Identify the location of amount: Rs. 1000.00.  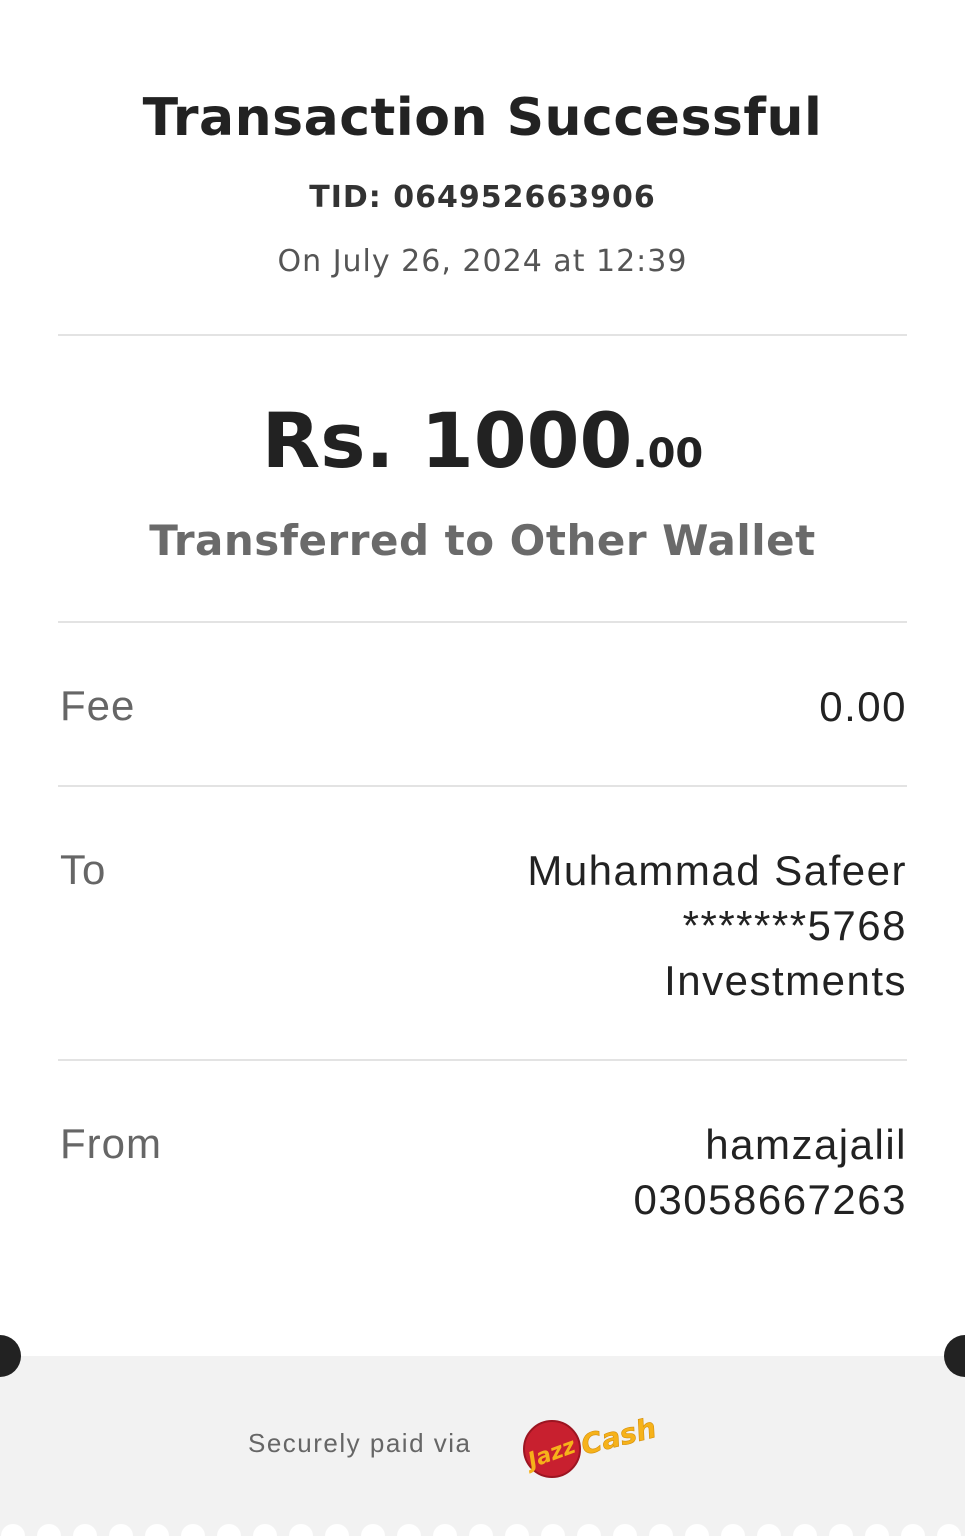
(482, 440).